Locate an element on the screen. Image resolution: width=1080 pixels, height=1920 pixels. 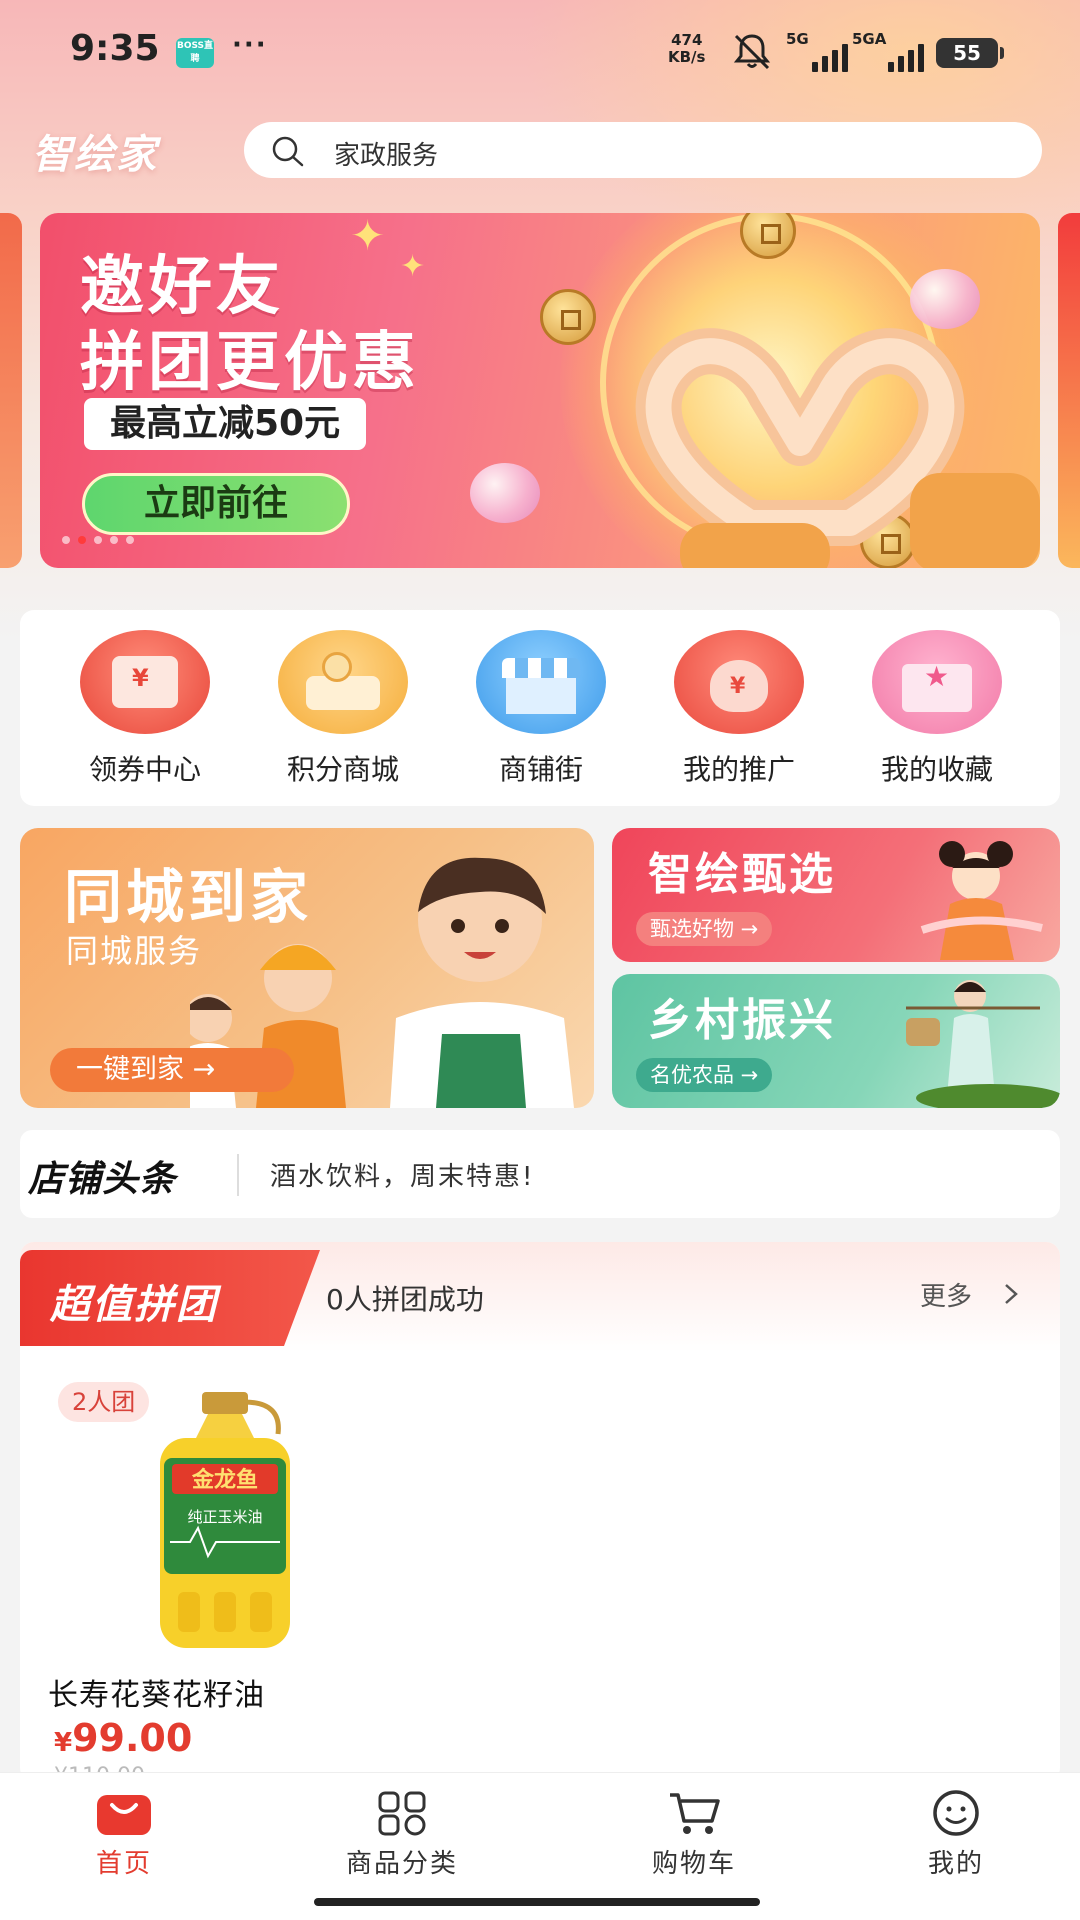
product-price: ¥99.00 is located at coordinates (123, 1738).